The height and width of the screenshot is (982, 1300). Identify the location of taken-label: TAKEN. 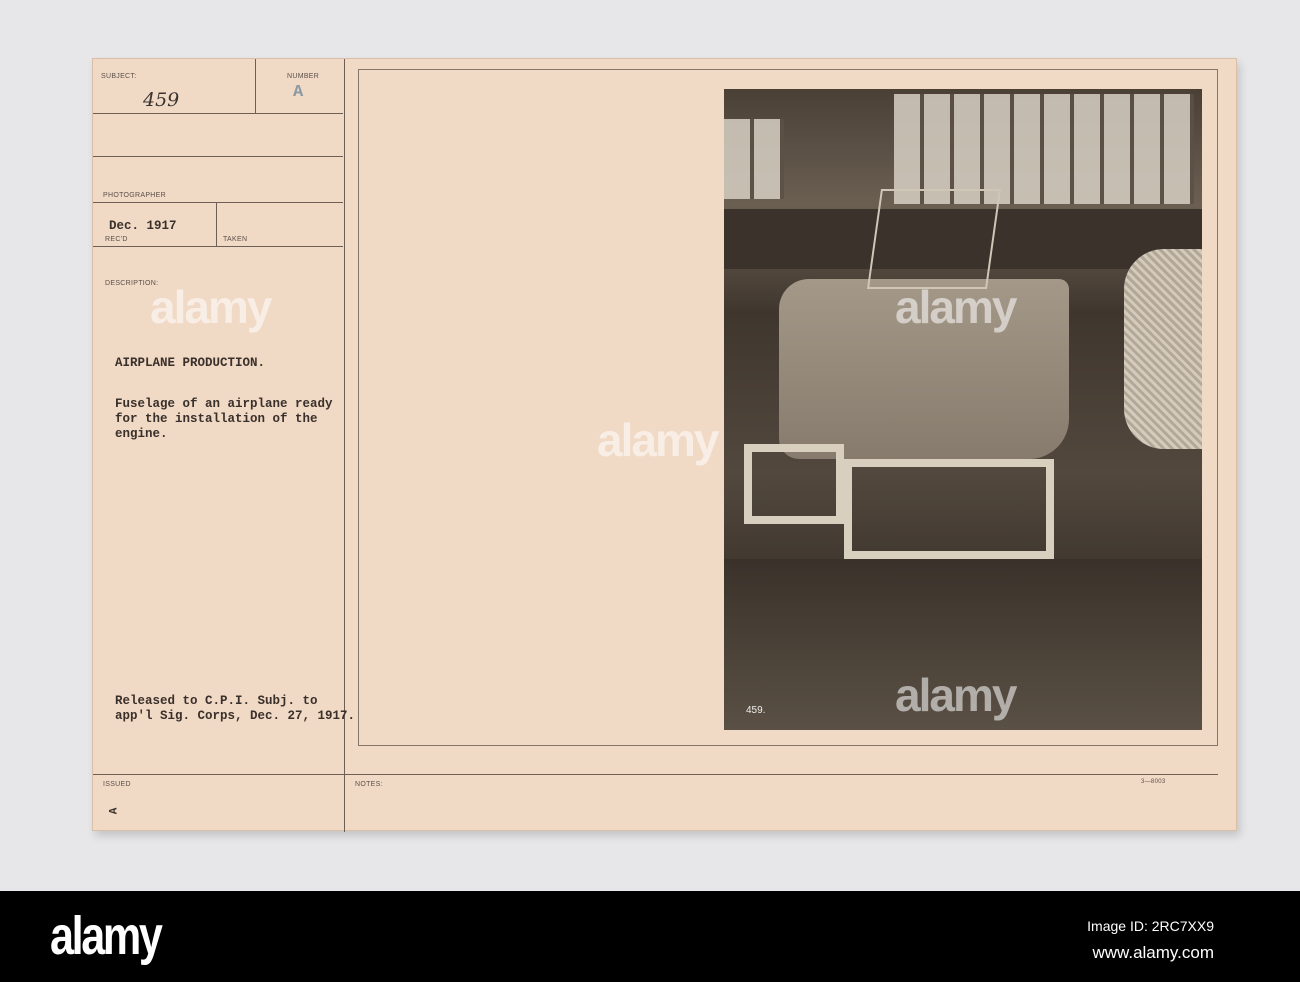
(235, 239).